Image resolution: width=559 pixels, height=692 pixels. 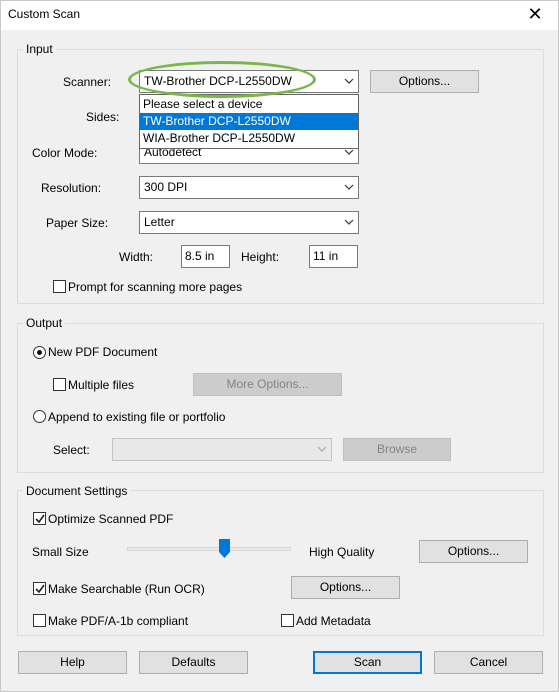 What do you see at coordinates (44, 14) in the screenshot?
I see `window-title: Custom Scan` at bounding box center [44, 14].